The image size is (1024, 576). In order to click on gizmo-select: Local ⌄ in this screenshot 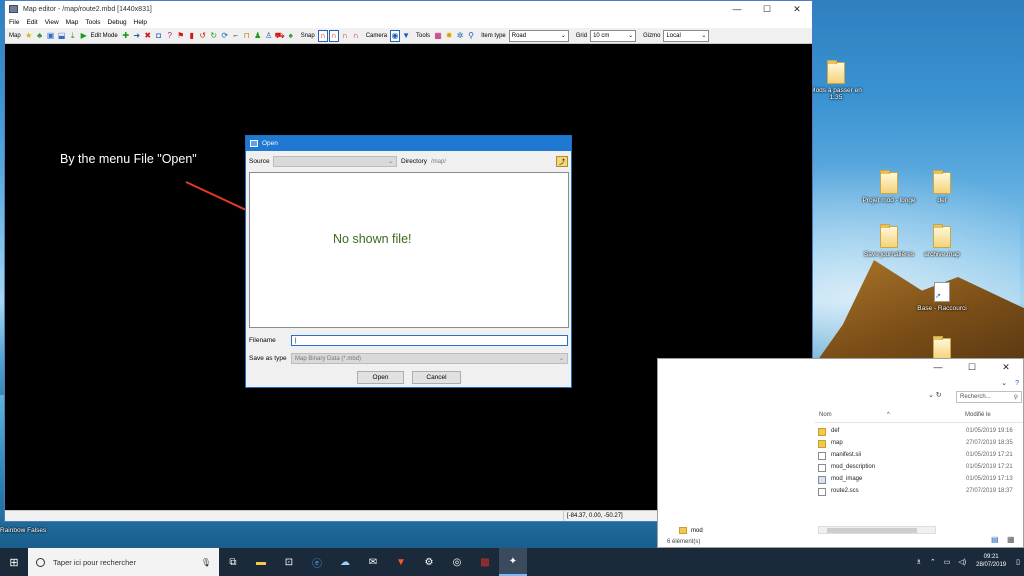, I will do `click(686, 35)`.